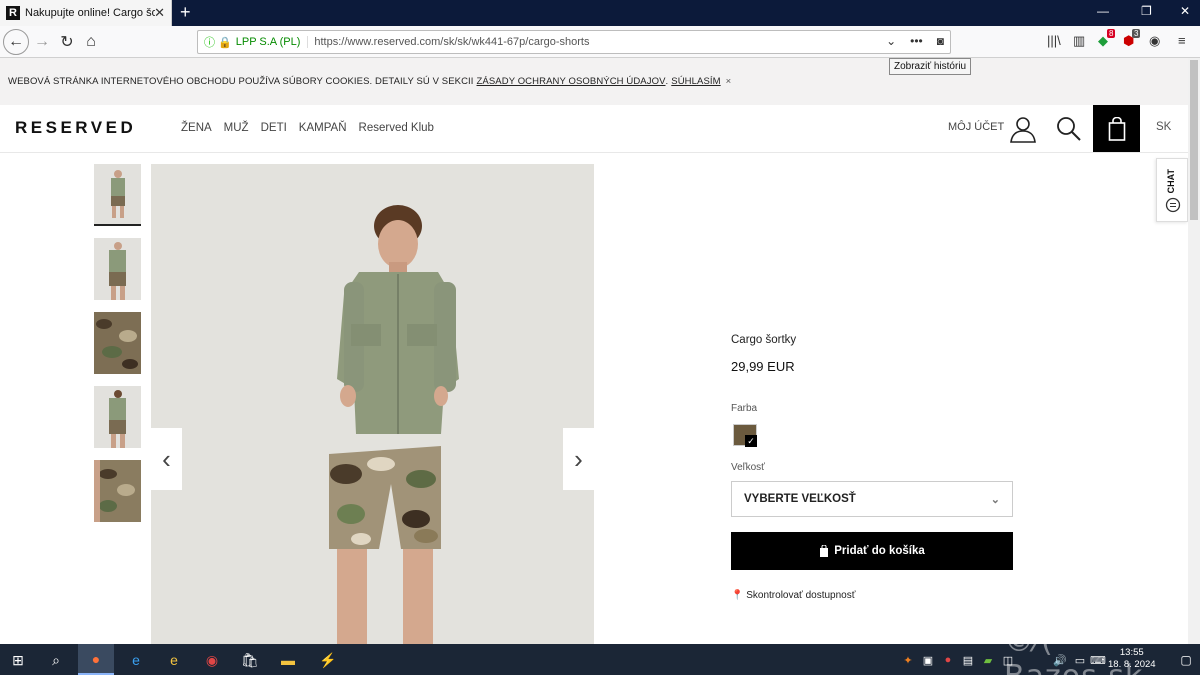  What do you see at coordinates (218, 42) in the screenshot?
I see `info-icon: ⓘ 🔒` at bounding box center [218, 42].